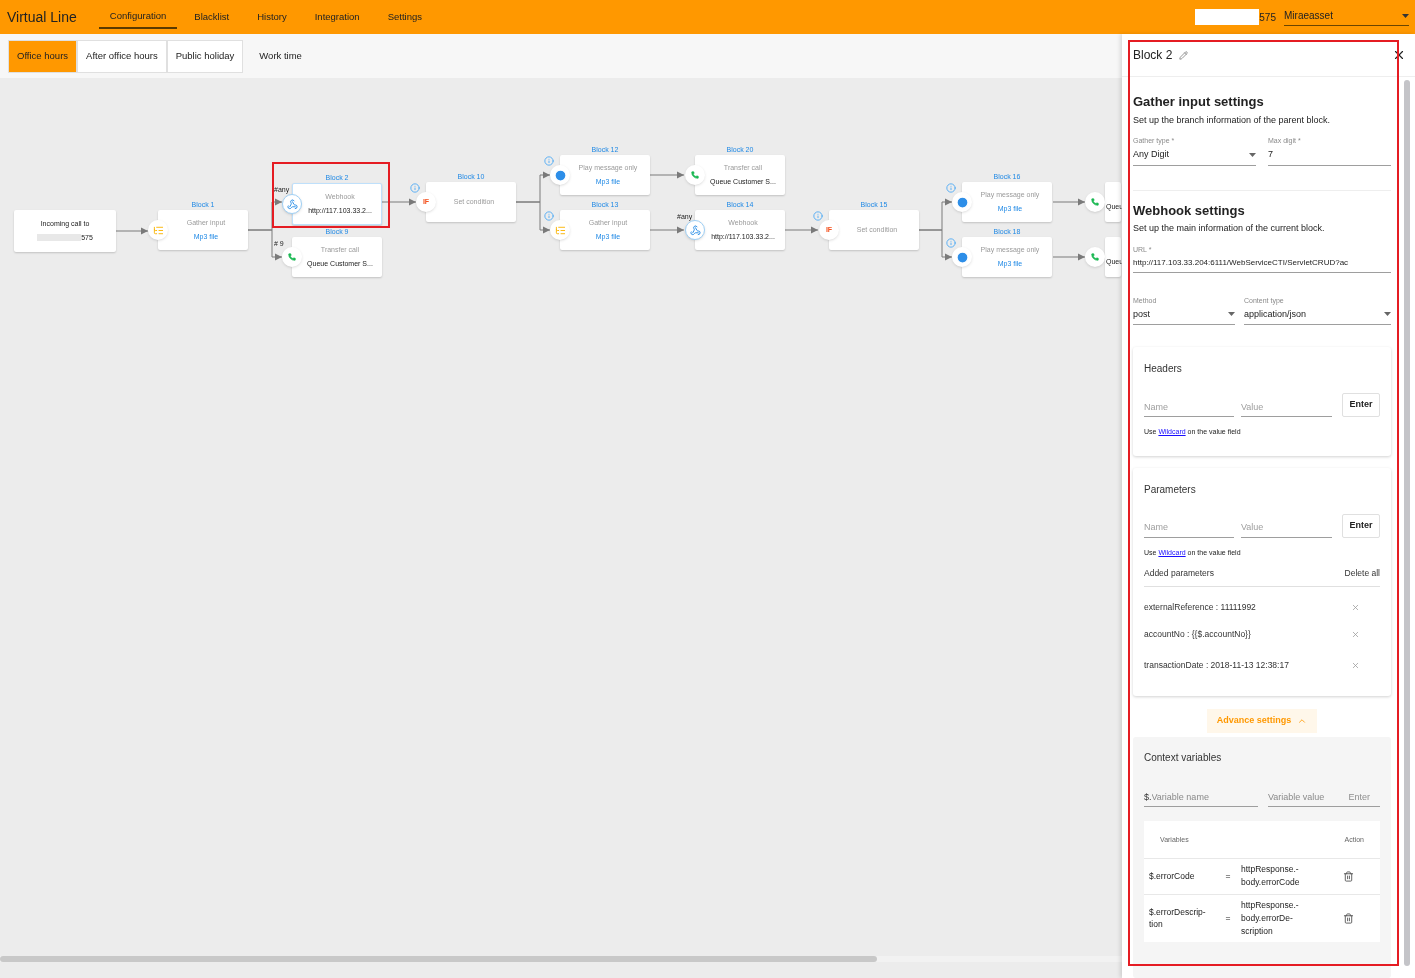  What do you see at coordinates (1227, 17) in the screenshot?
I see `redacted-block` at bounding box center [1227, 17].